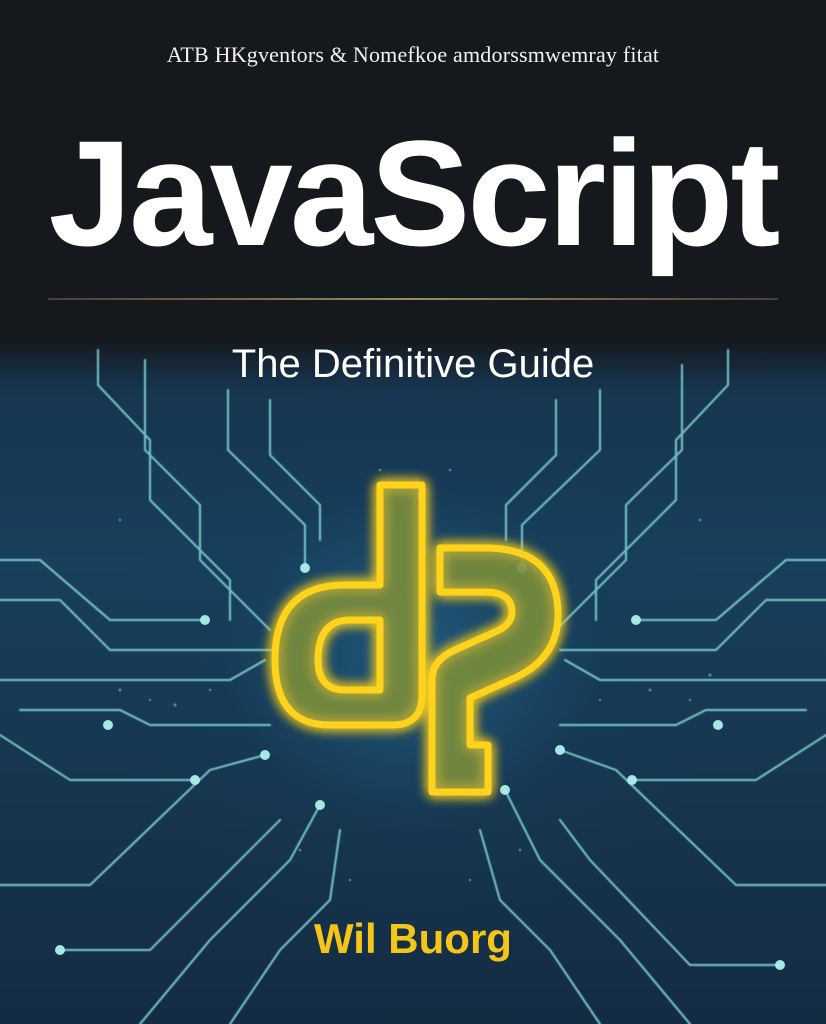  Describe the element at coordinates (414, 193) in the screenshot. I see `book-title: JavaScript` at that location.